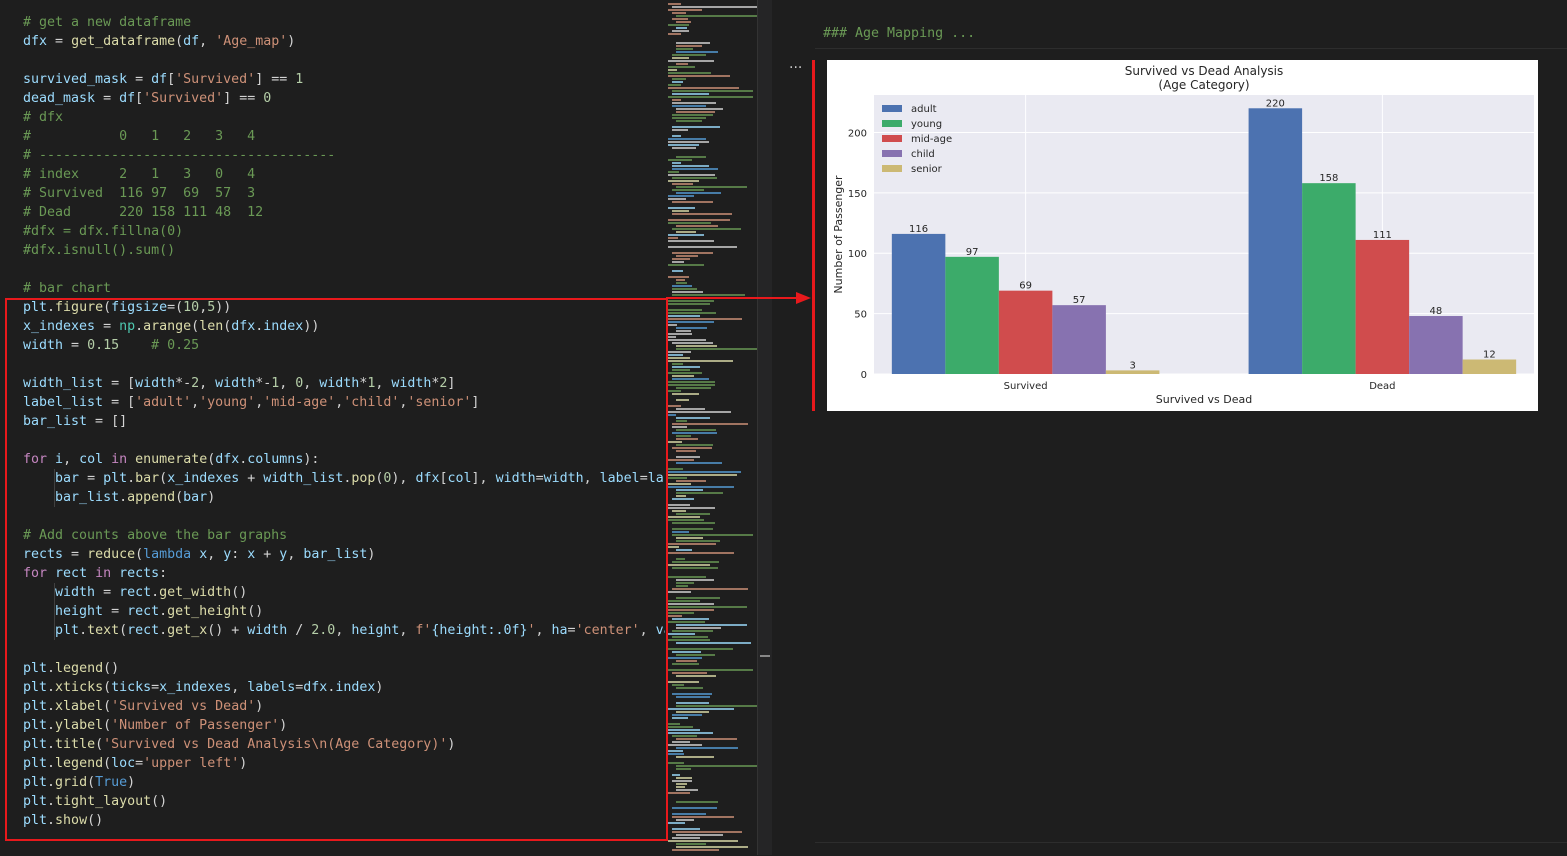 The width and height of the screenshot is (1567, 856). Describe the element at coordinates (344, 41) in the screenshot. I see `code-line: dfx = get_dataframe(df, 'Age_map')` at that location.